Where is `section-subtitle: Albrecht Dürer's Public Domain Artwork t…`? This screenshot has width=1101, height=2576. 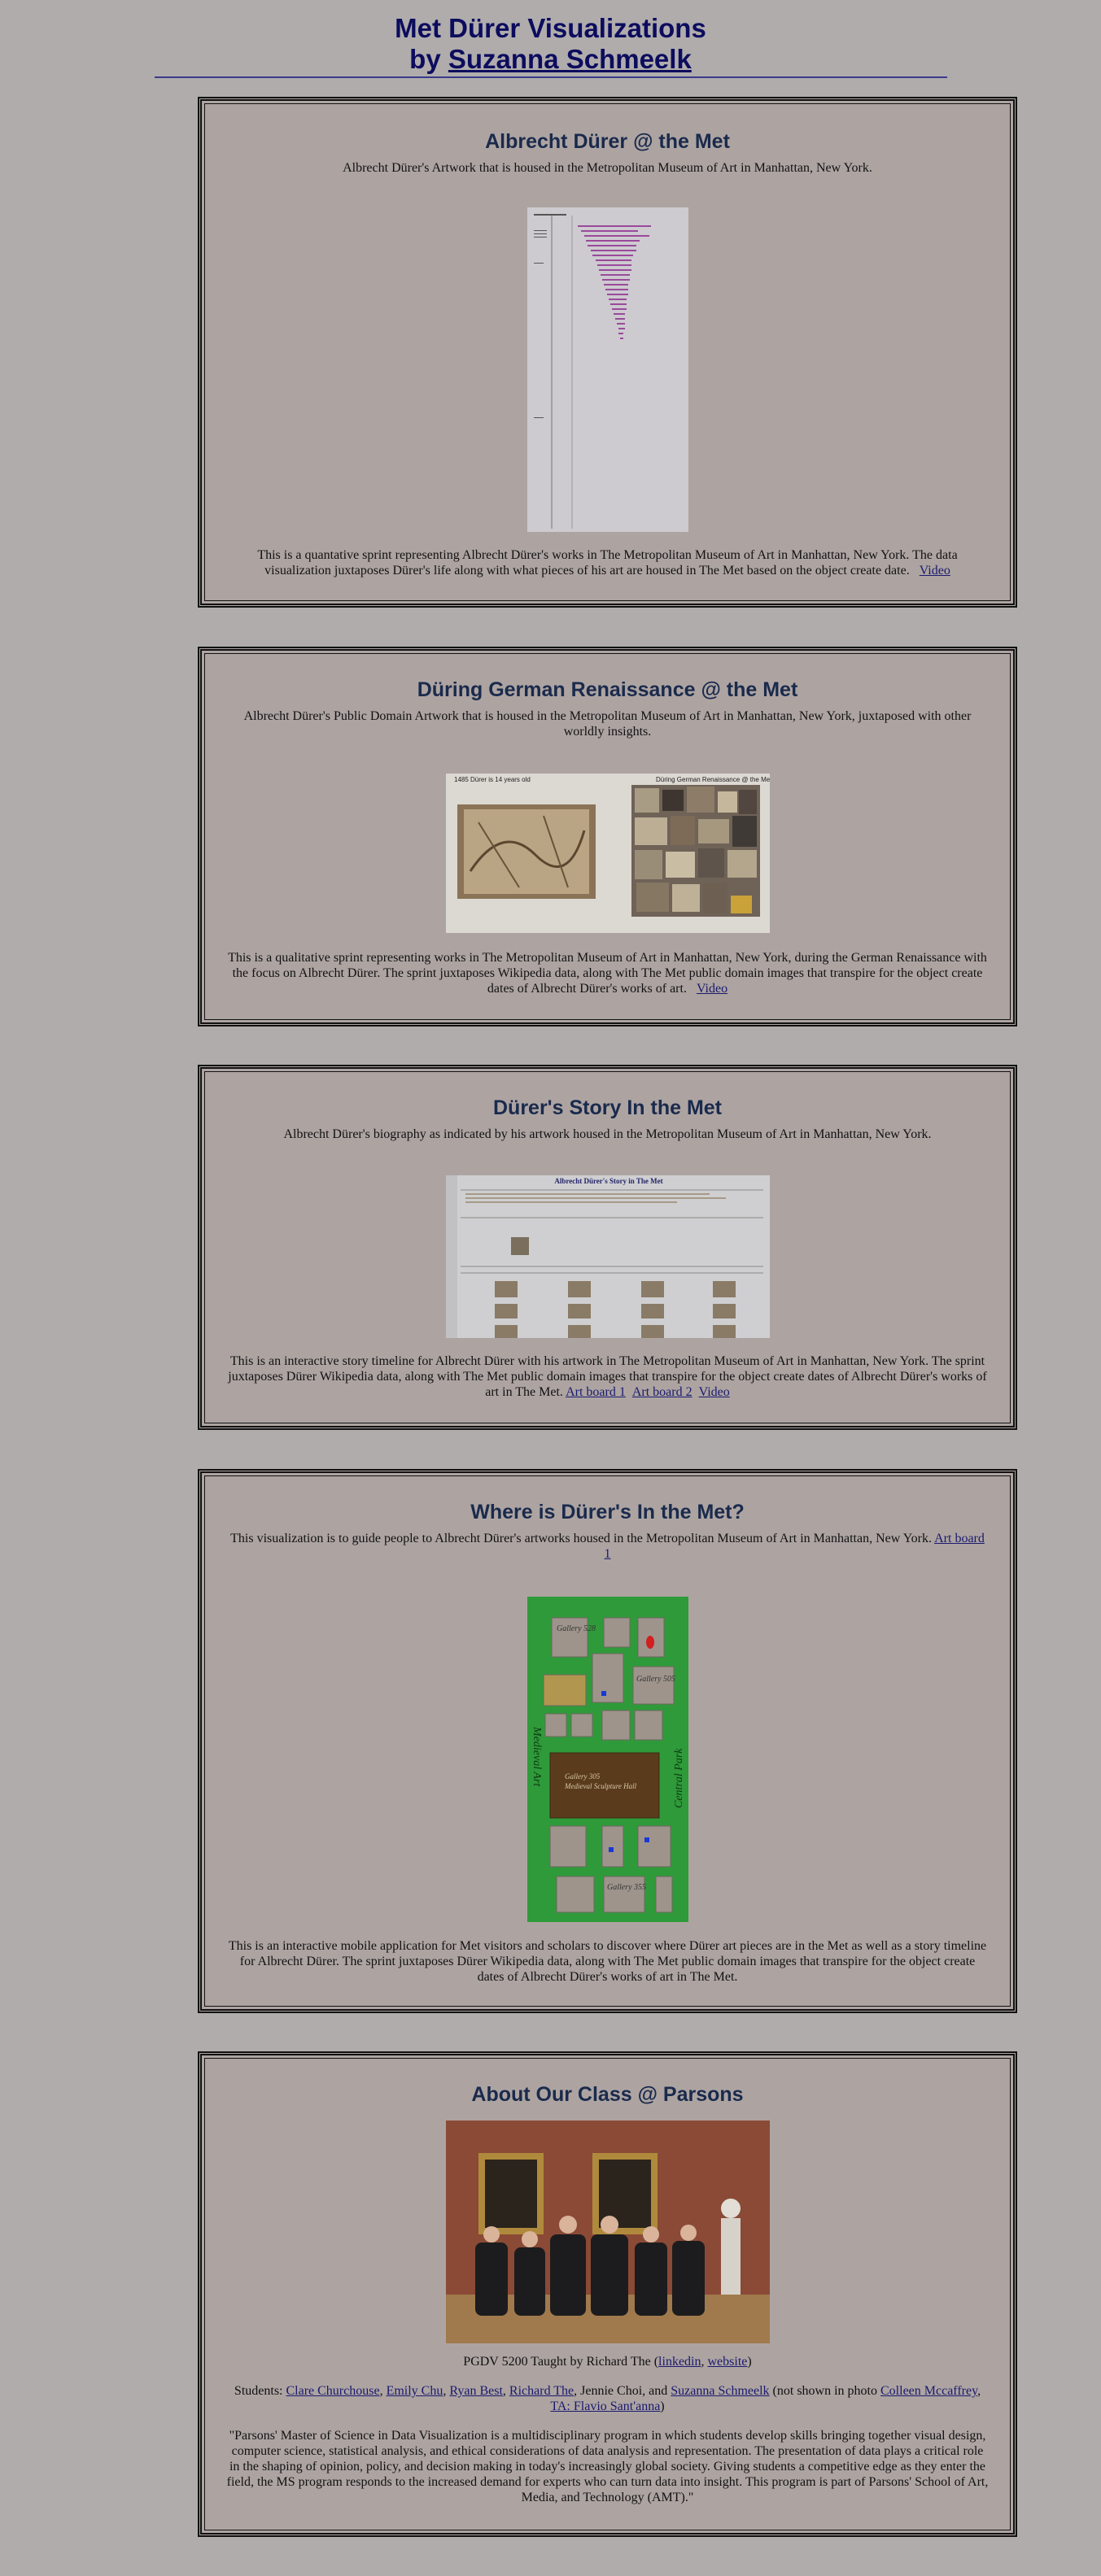 section-subtitle: Albrecht Dürer's Public Domain Artwork t… is located at coordinates (607, 724).